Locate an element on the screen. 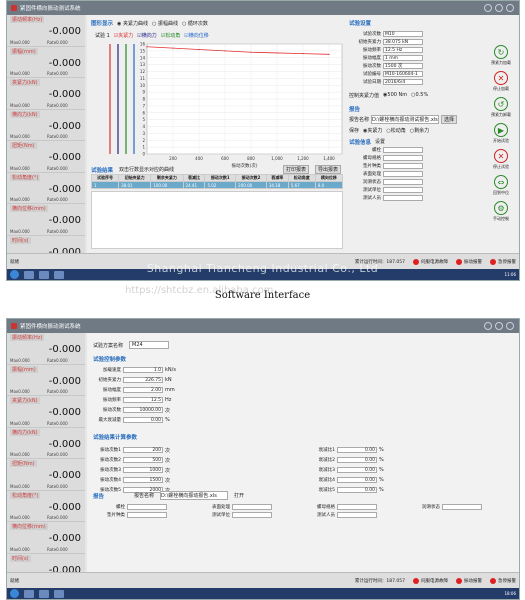 This screenshot has height=600, width=525. settings-field-input: 2016/6/4 is located at coordinates (403, 82).